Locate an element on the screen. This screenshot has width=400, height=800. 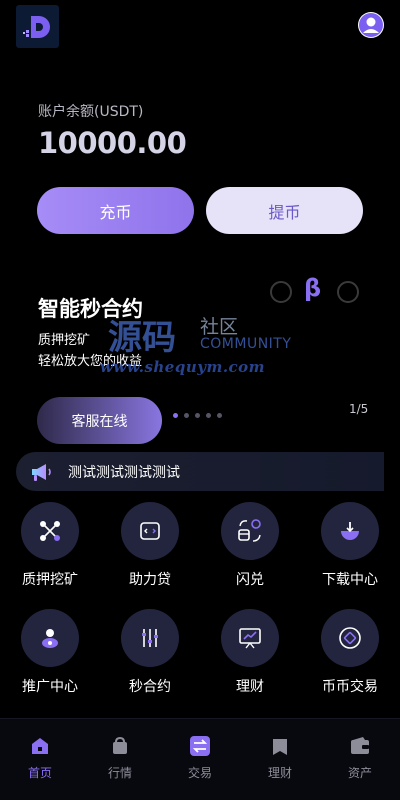
mining-icon is located at coordinates (50, 531).